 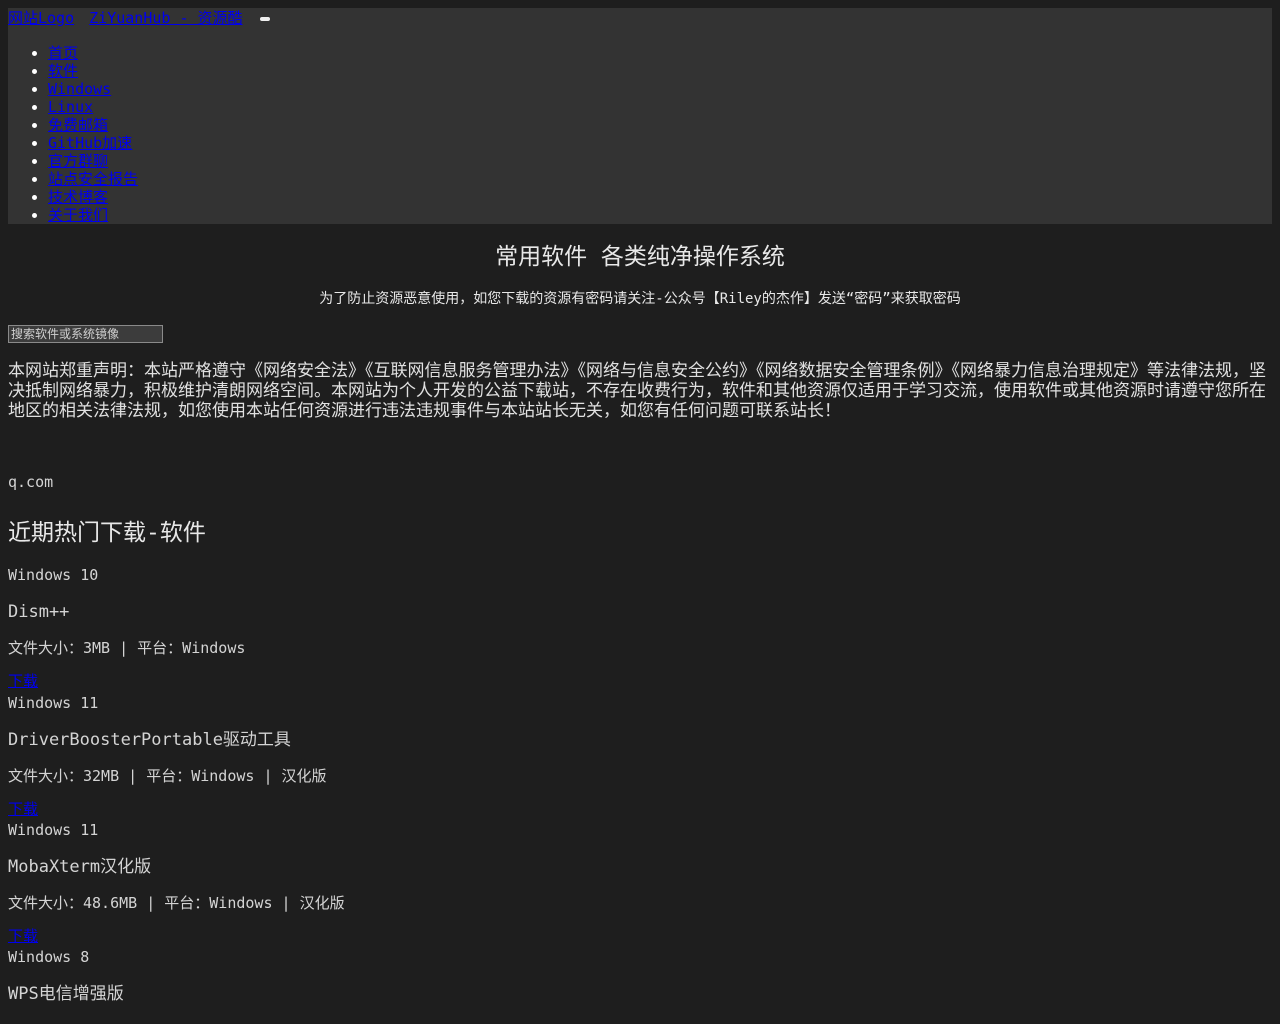 I want to click on nav-link-security-report: 站点安全报告, so click(x=93, y=179).